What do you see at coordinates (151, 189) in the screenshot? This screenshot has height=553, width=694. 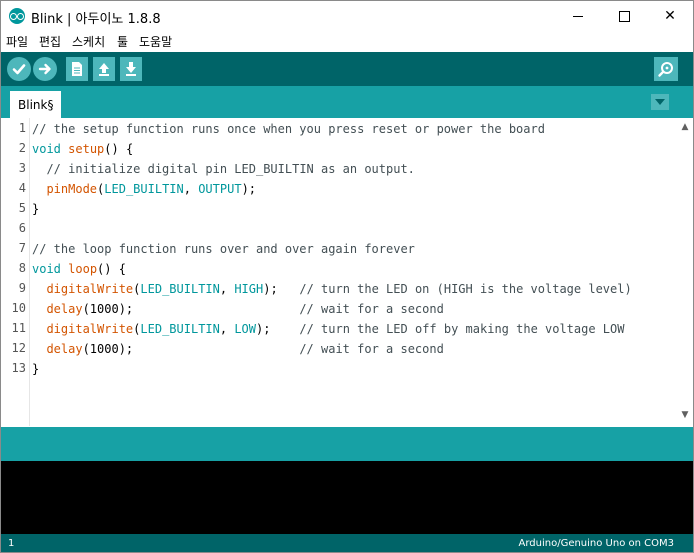 I see `code-line: pinMode(LED_BUILTIN, OUTPUT);` at bounding box center [151, 189].